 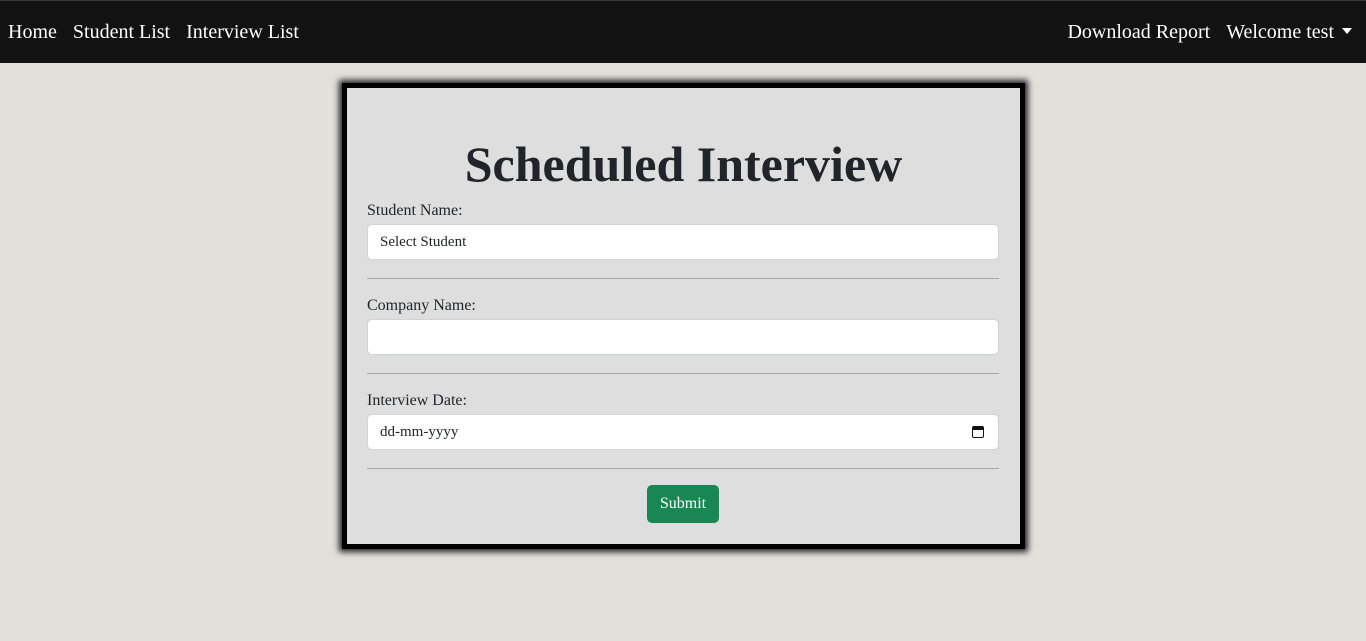 I want to click on submit-button: Submit, so click(x=683, y=504).